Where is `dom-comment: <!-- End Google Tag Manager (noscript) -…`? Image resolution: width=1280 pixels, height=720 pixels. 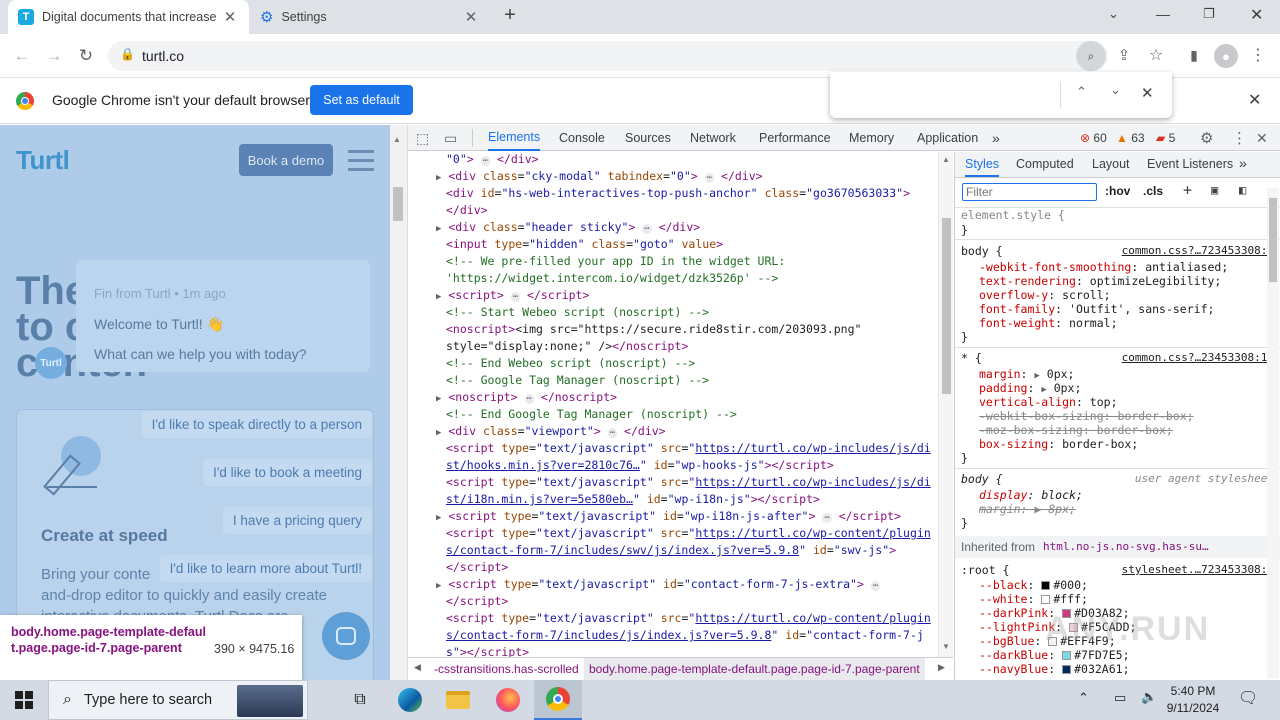 dom-comment: <!-- End Google Tag Manager (noscript) -… is located at coordinates (591, 414).